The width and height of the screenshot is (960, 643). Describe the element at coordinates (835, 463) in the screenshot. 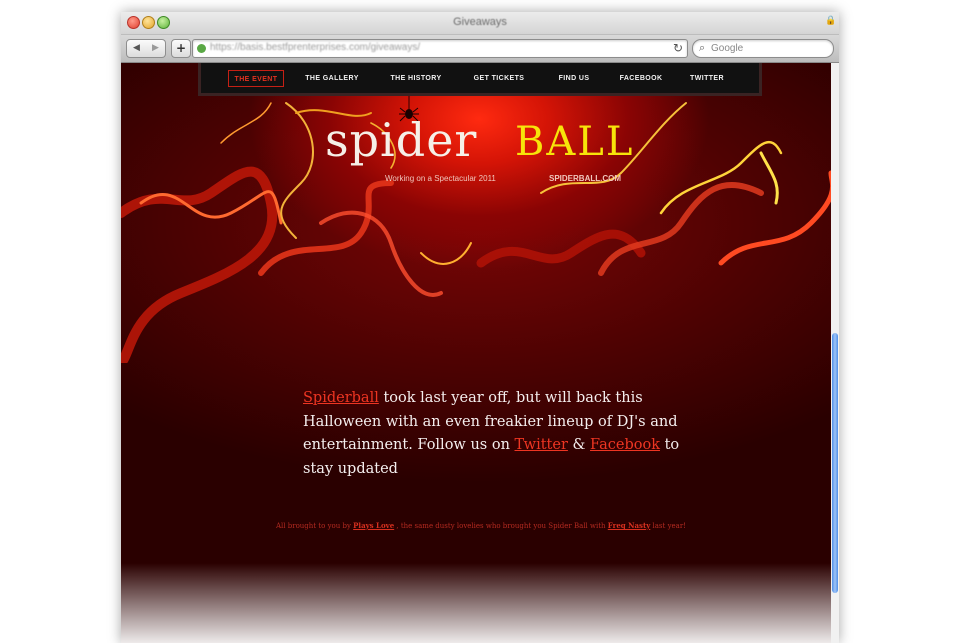

I see `scroll-thumb` at that location.